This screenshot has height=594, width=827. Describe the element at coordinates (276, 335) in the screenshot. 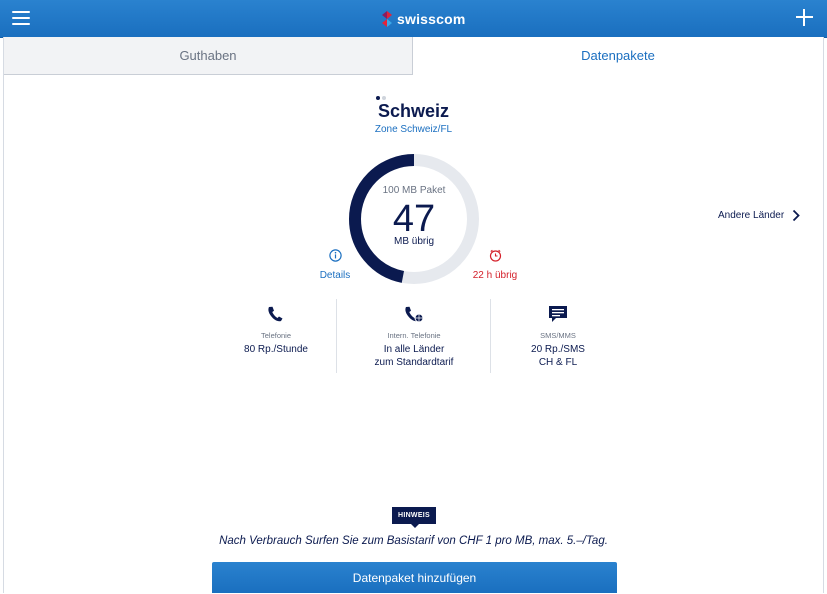

I see `feature-title: Telefonie` at that location.